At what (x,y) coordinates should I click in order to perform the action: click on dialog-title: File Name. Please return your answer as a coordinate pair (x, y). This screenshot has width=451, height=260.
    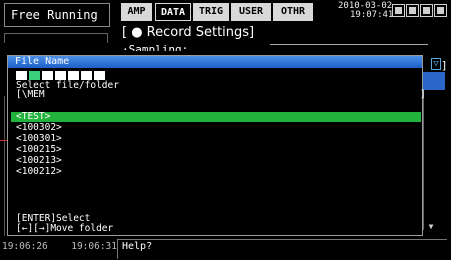
    Looking at the image, I should click on (215, 62).